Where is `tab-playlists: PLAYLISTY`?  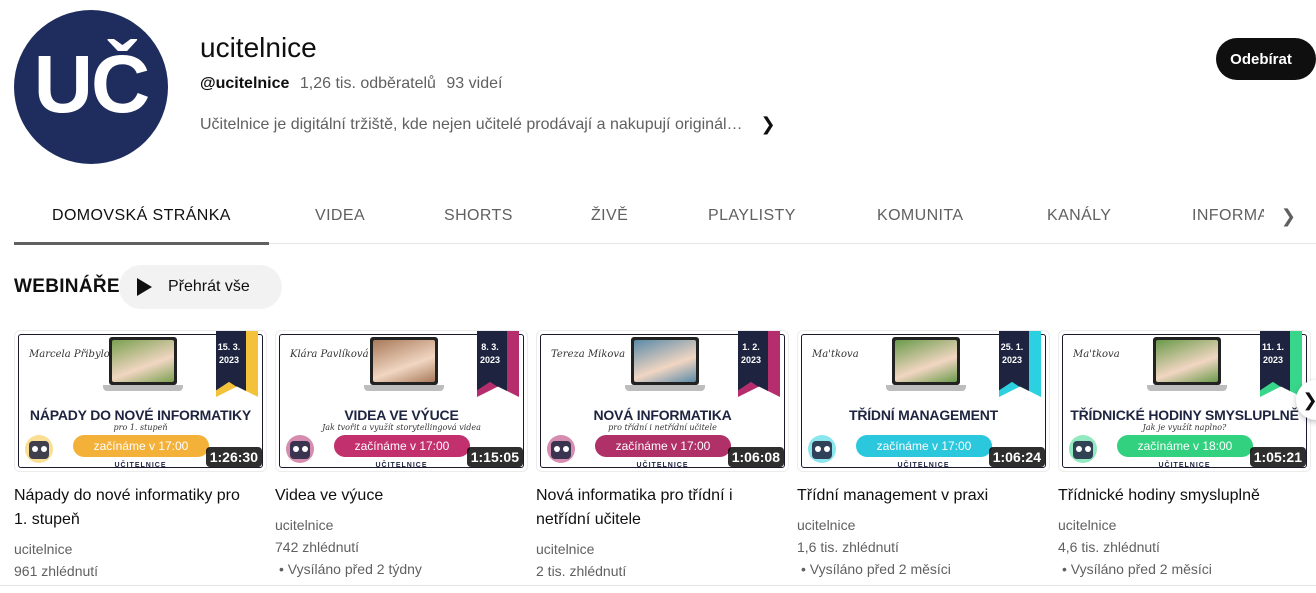 tab-playlists: PLAYLISTY is located at coordinates (752, 216).